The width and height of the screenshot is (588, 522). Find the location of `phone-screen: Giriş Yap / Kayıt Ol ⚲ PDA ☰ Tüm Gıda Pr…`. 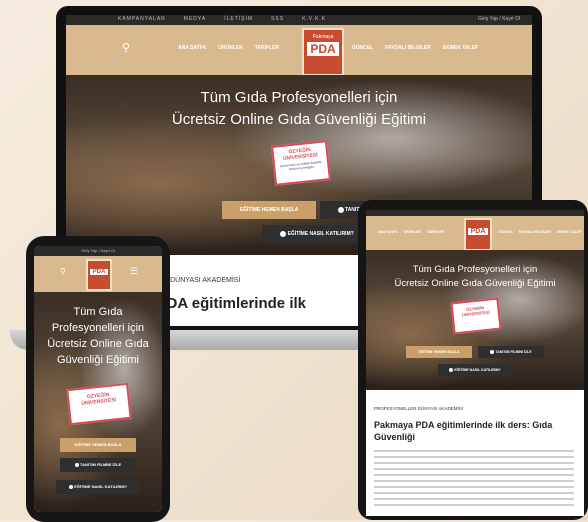

phone-screen: Giriş Yap / Kayıt Ol ⚲ PDA ☰ Tüm Gıda Pr… is located at coordinates (98, 379).